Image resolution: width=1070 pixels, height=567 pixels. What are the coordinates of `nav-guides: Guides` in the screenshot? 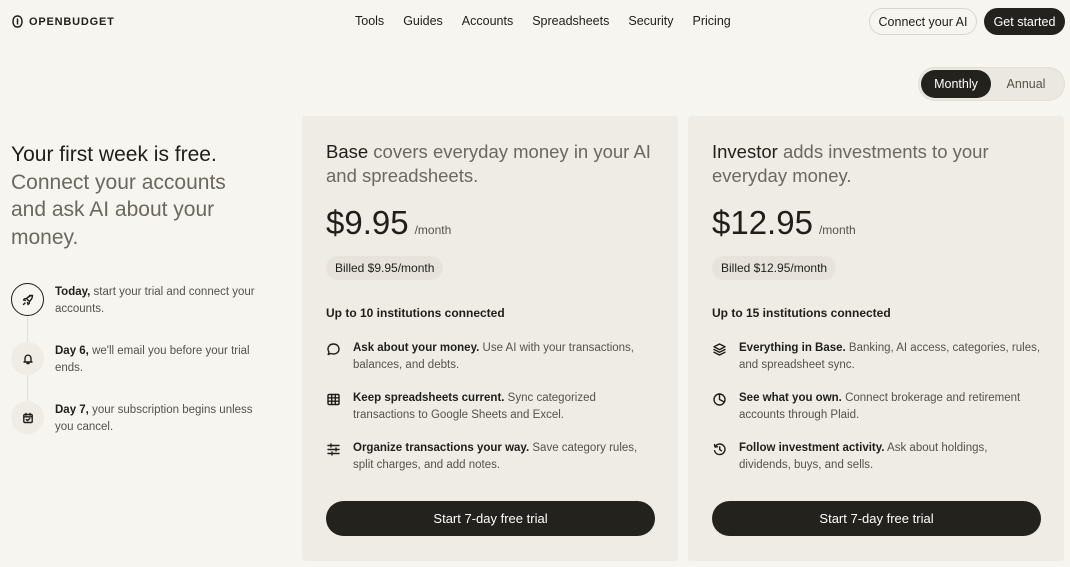 It's located at (423, 21).